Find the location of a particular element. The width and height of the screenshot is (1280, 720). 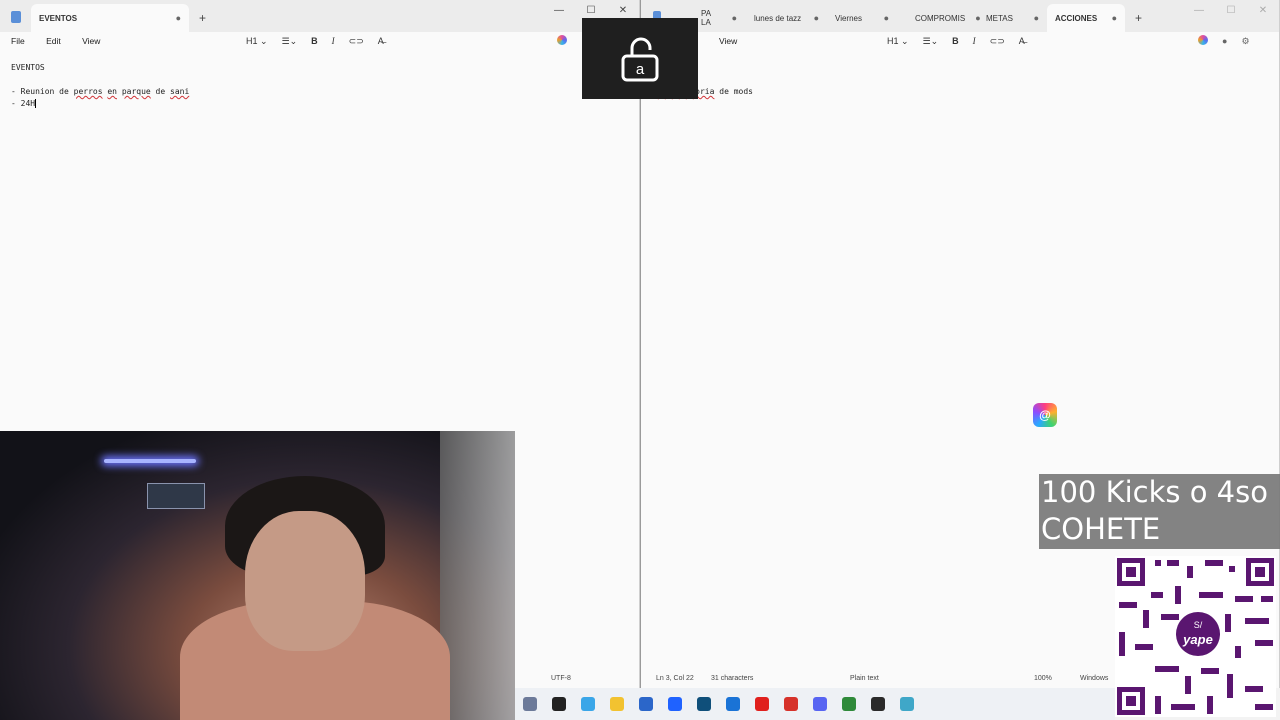

outlook-icon is located at coordinates (732, 704).